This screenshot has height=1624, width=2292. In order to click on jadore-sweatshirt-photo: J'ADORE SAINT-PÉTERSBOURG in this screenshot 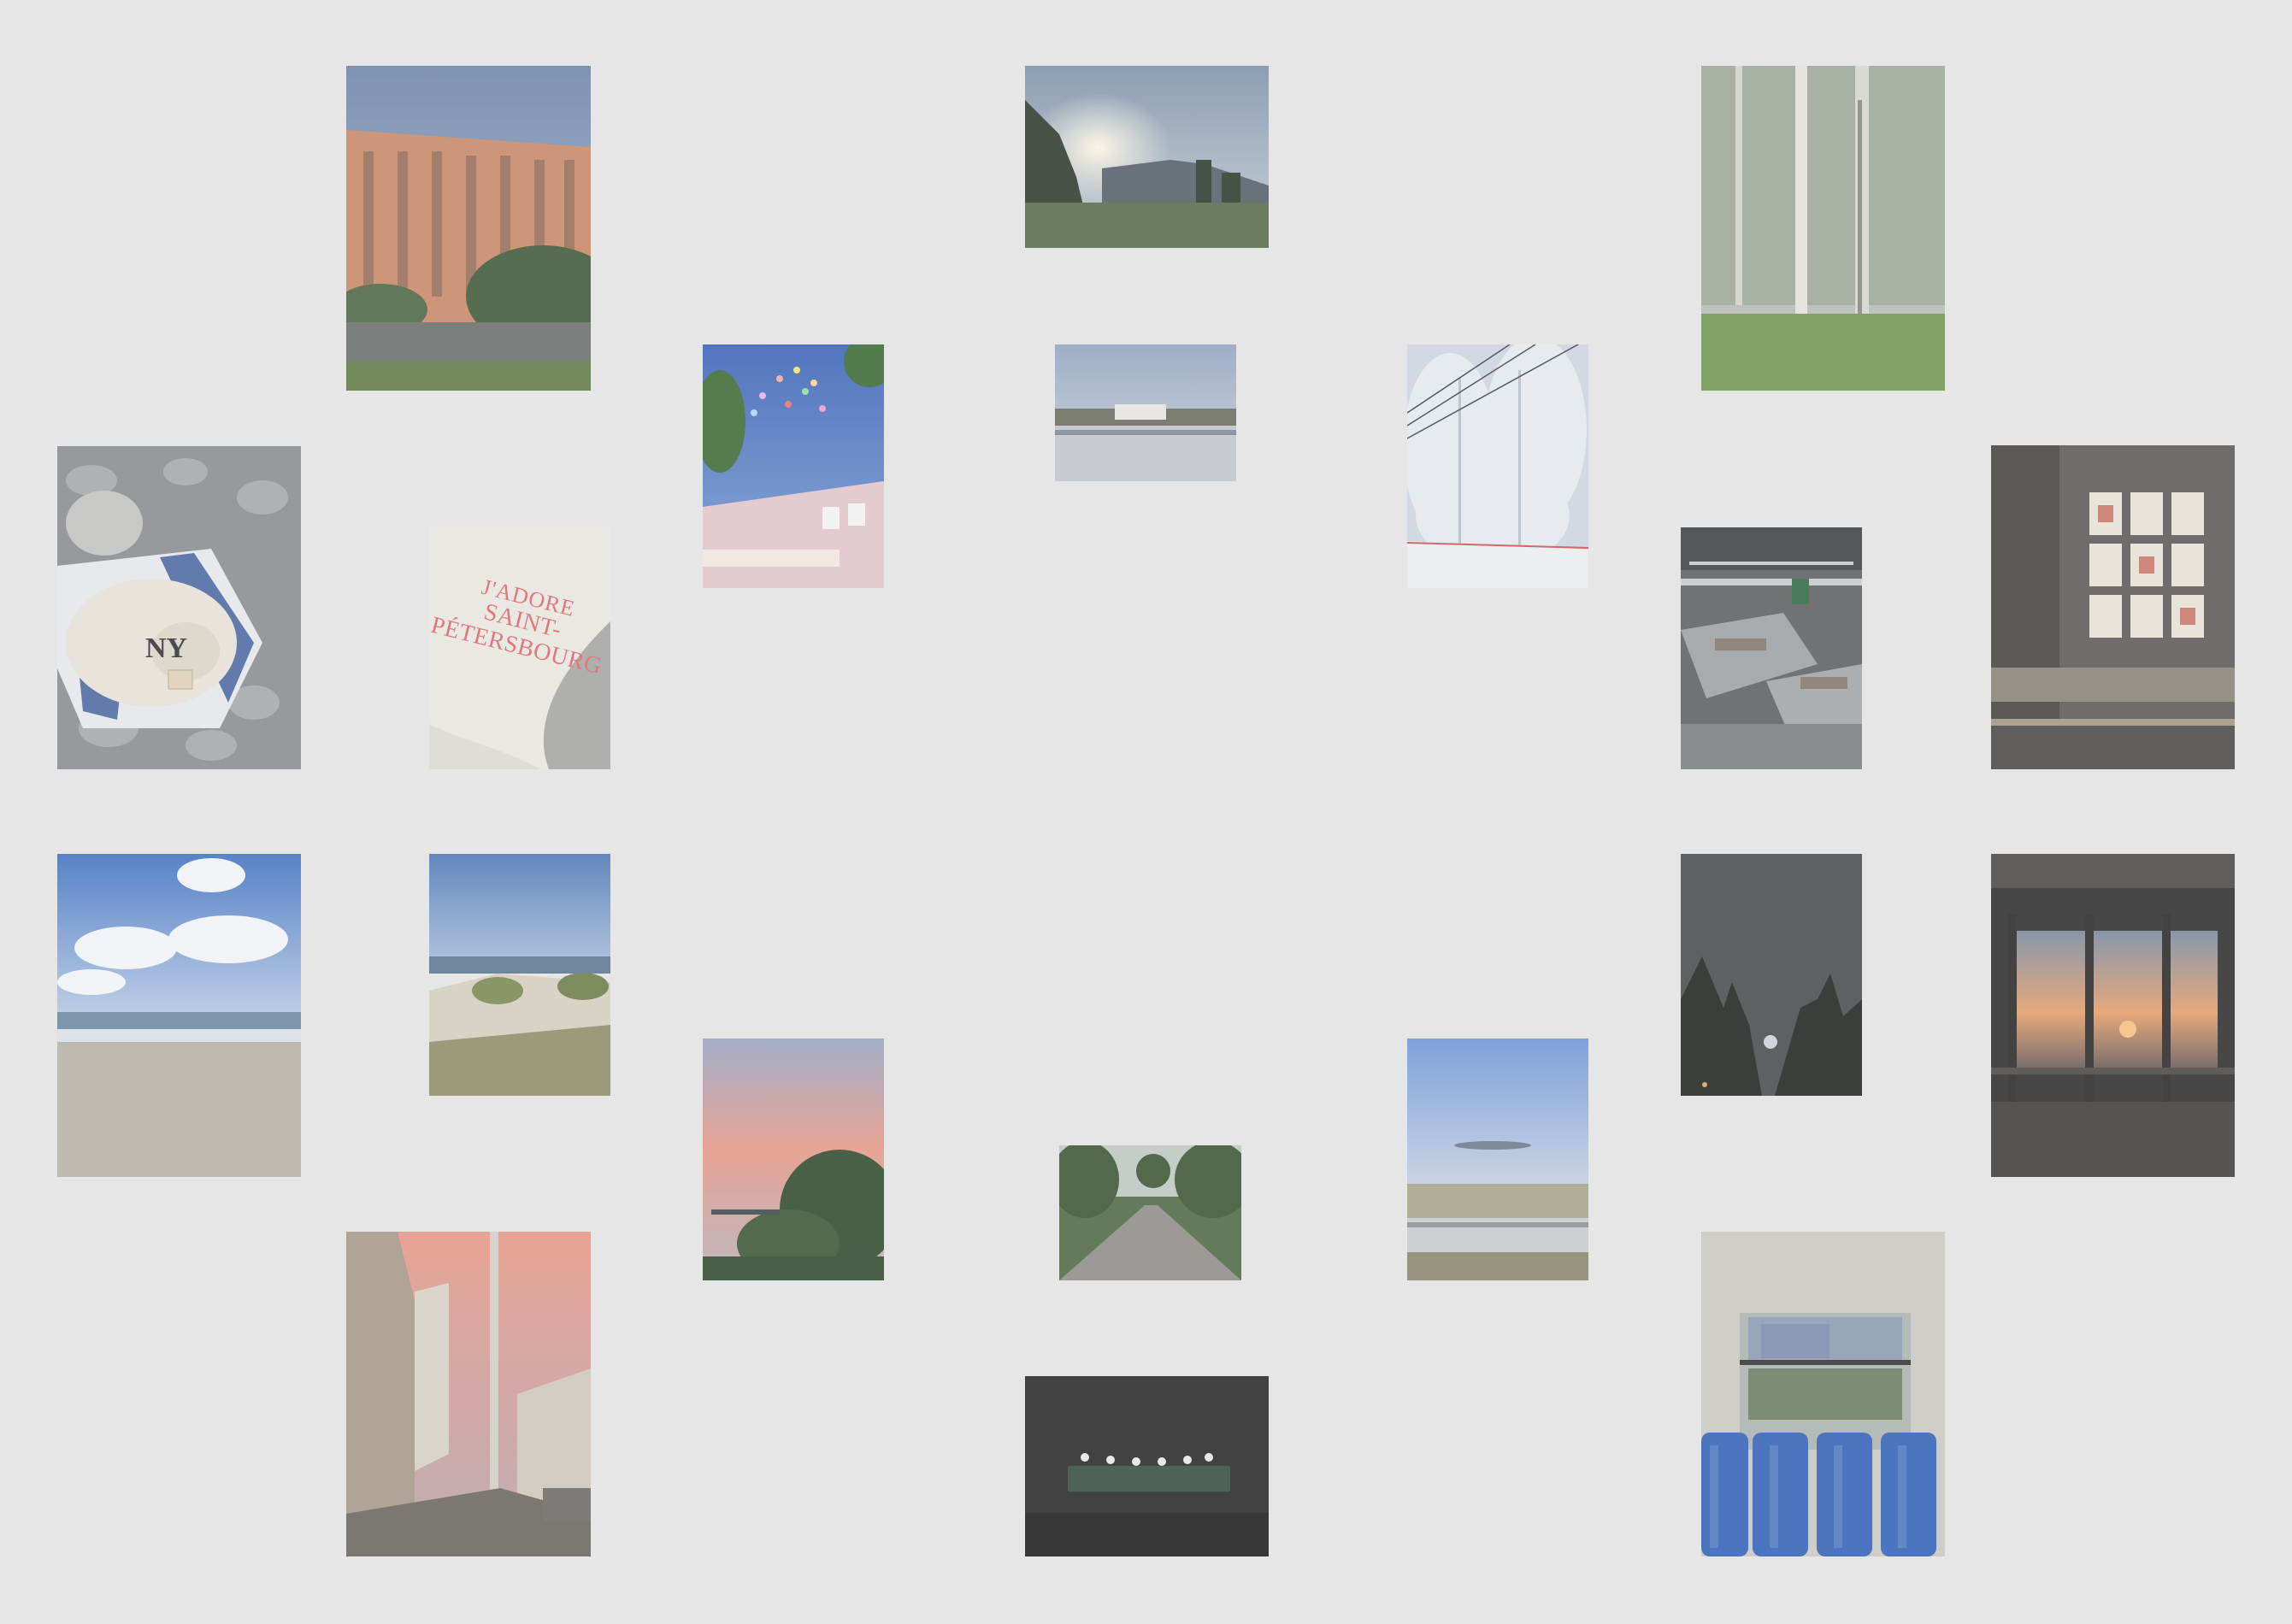, I will do `click(520, 648)`.